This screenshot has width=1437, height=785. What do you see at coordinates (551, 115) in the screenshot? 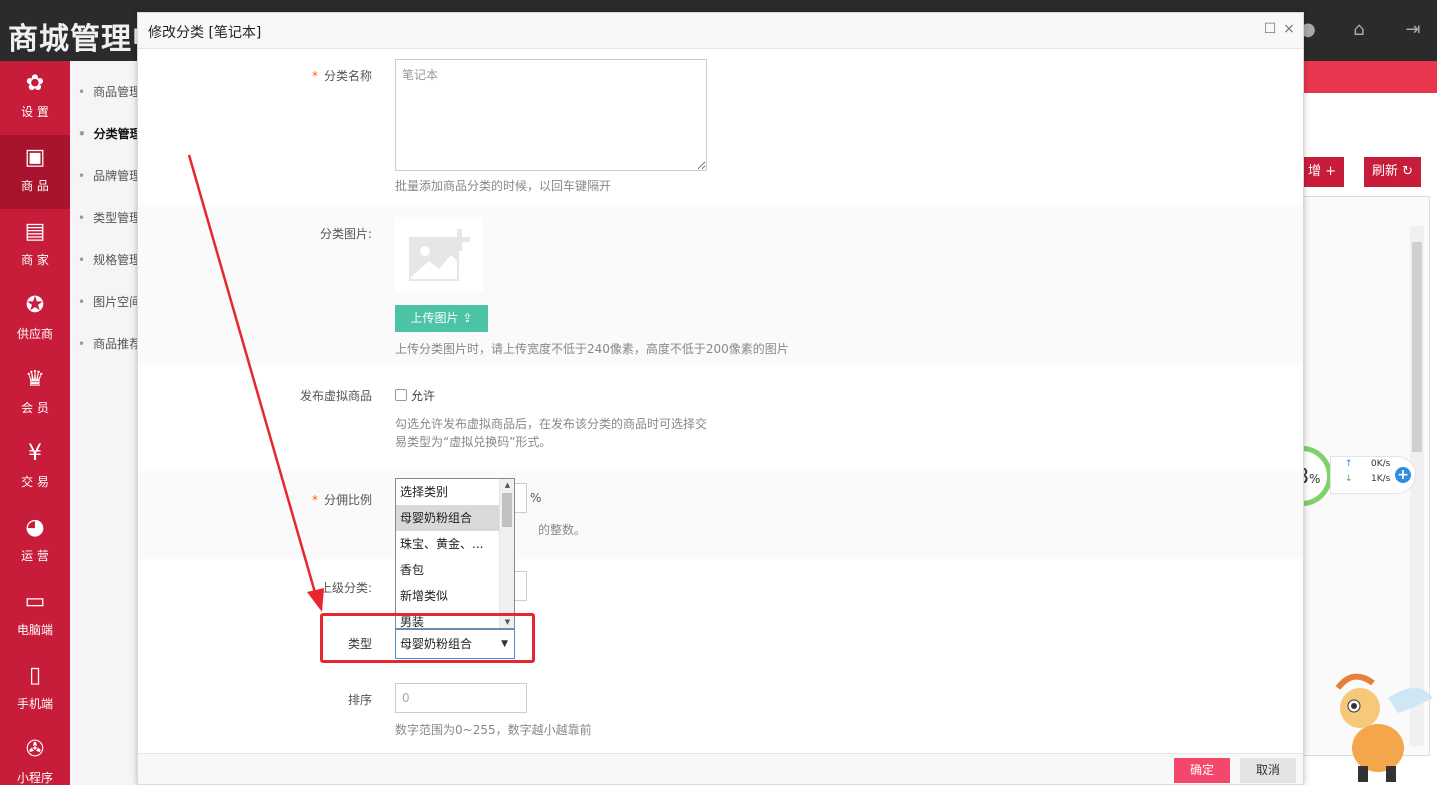
I see `category-name-textarea` at bounding box center [551, 115].